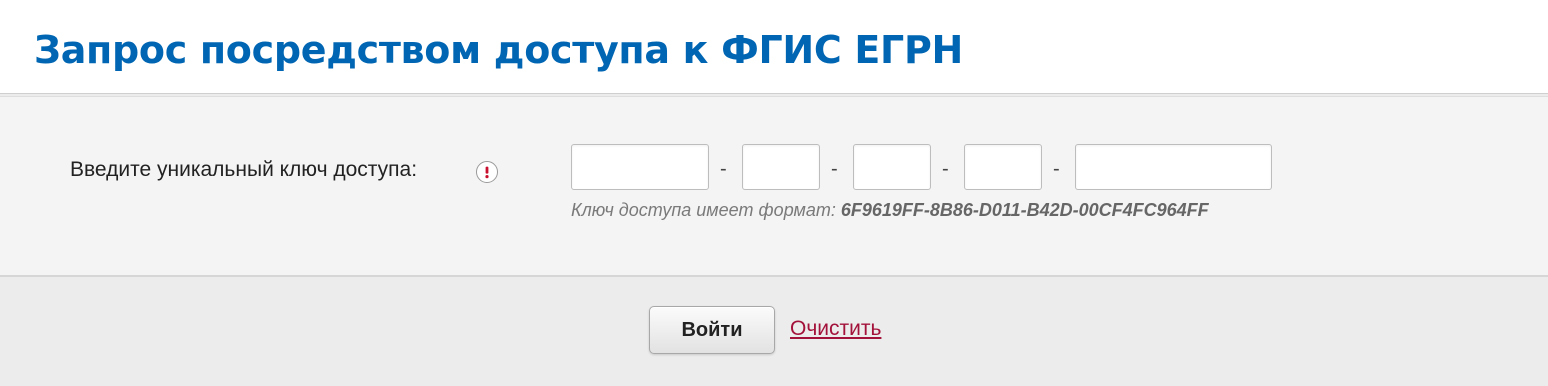  Describe the element at coordinates (781, 167) in the screenshot. I see `access-key-segment-2-input` at that location.